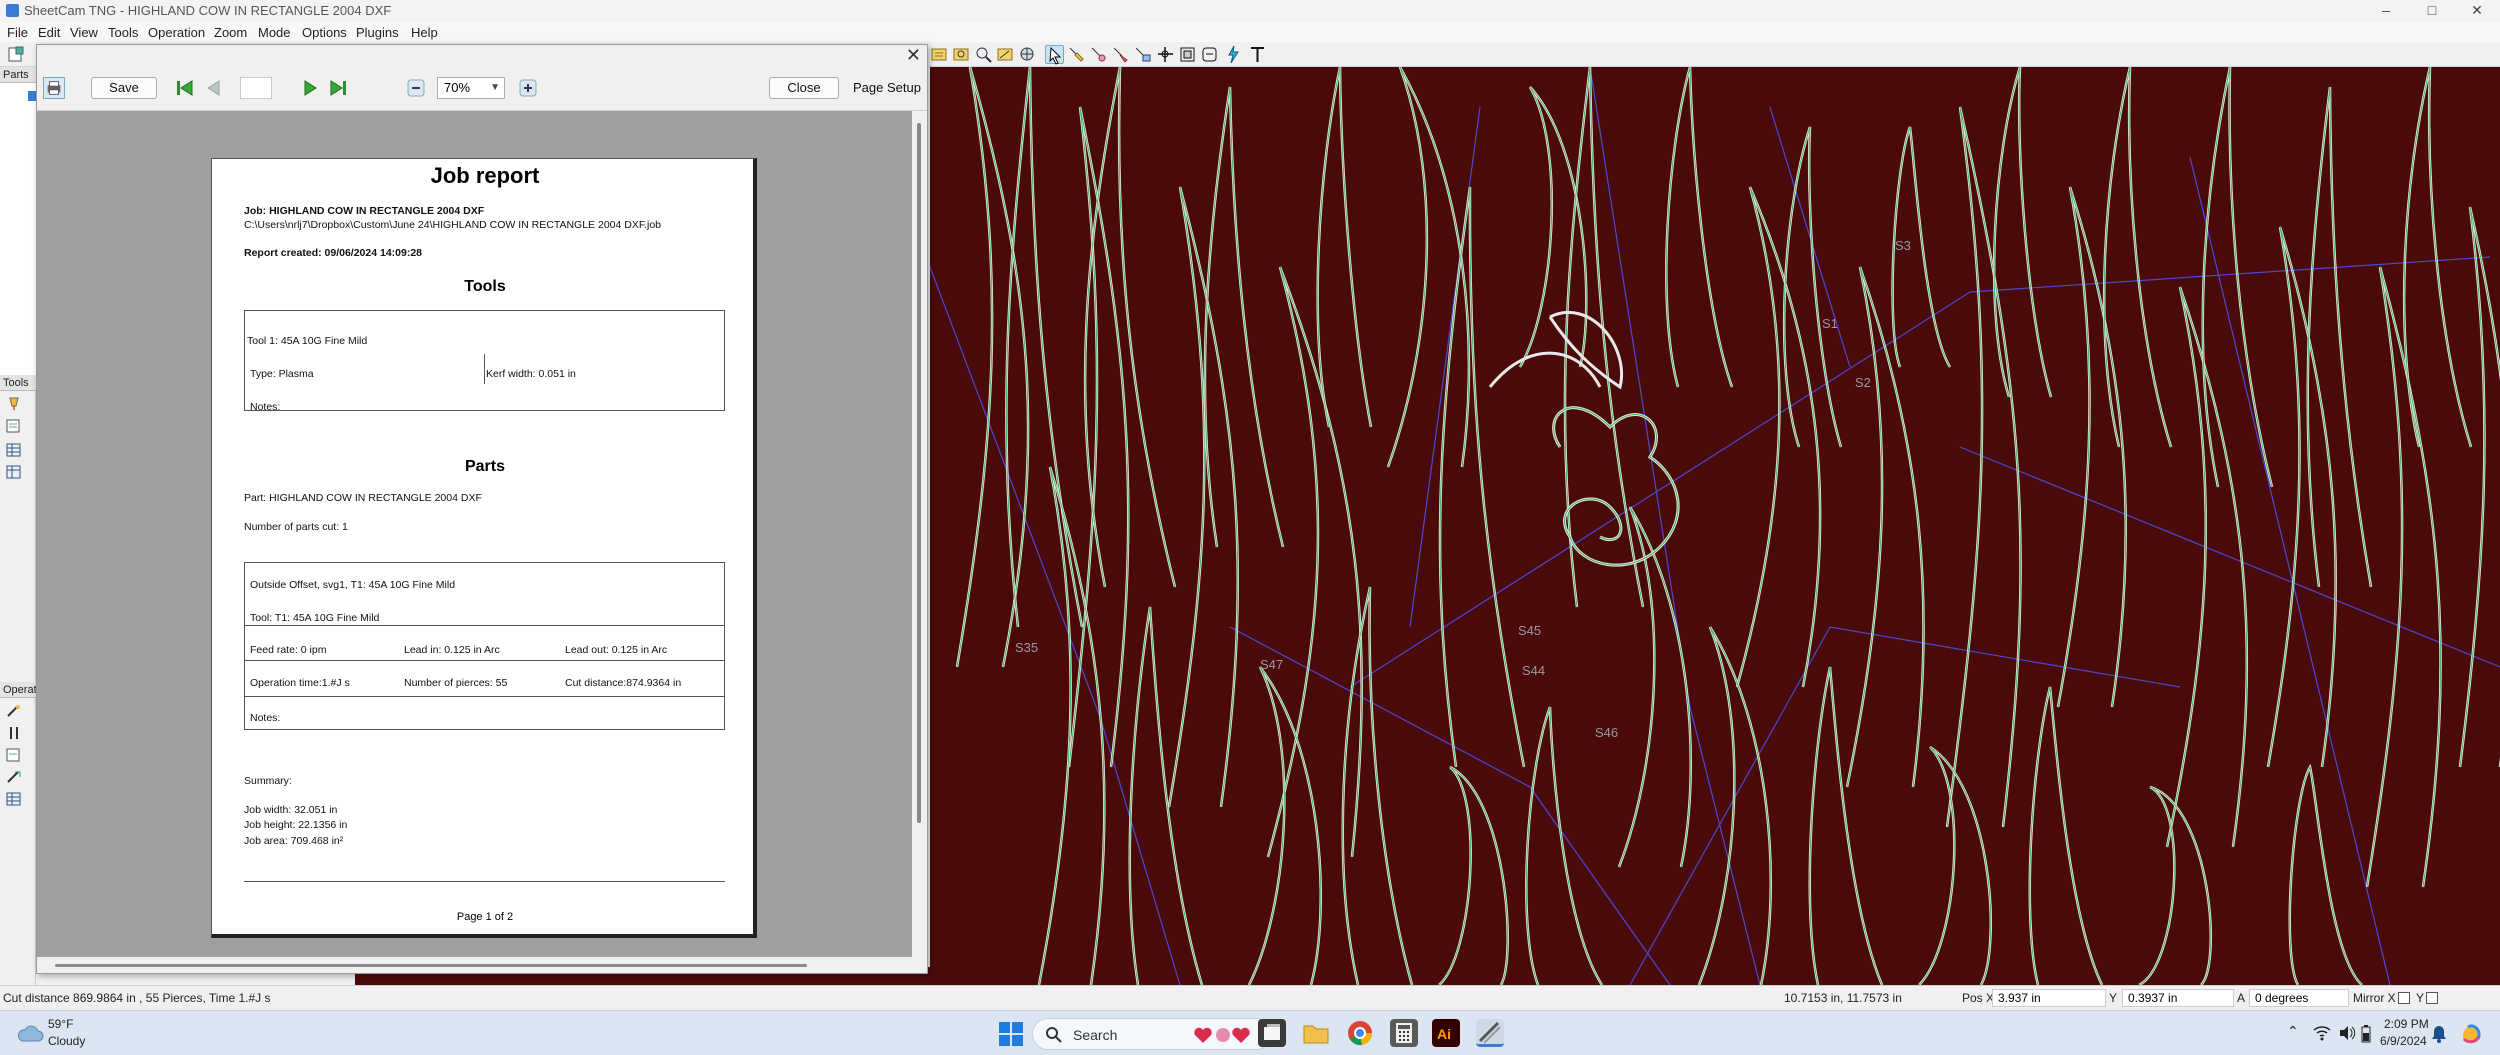  I want to click on battery-icon, so click(2366, 1035).